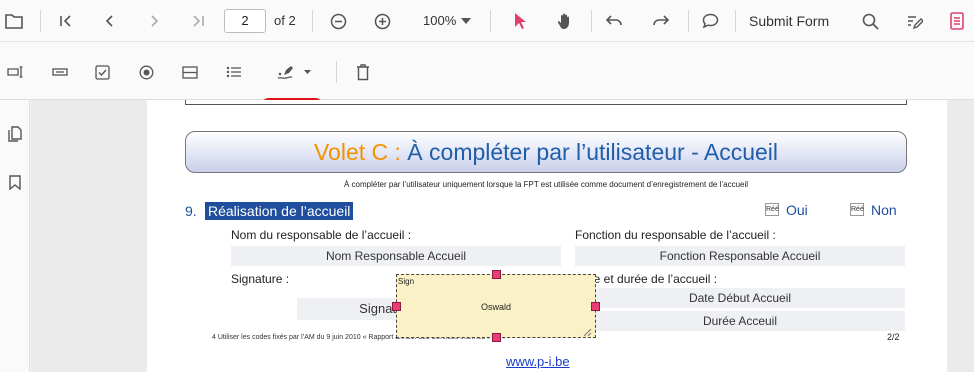 Image resolution: width=974 pixels, height=372 pixels. What do you see at coordinates (14, 21) in the screenshot?
I see `folder-icon` at bounding box center [14, 21].